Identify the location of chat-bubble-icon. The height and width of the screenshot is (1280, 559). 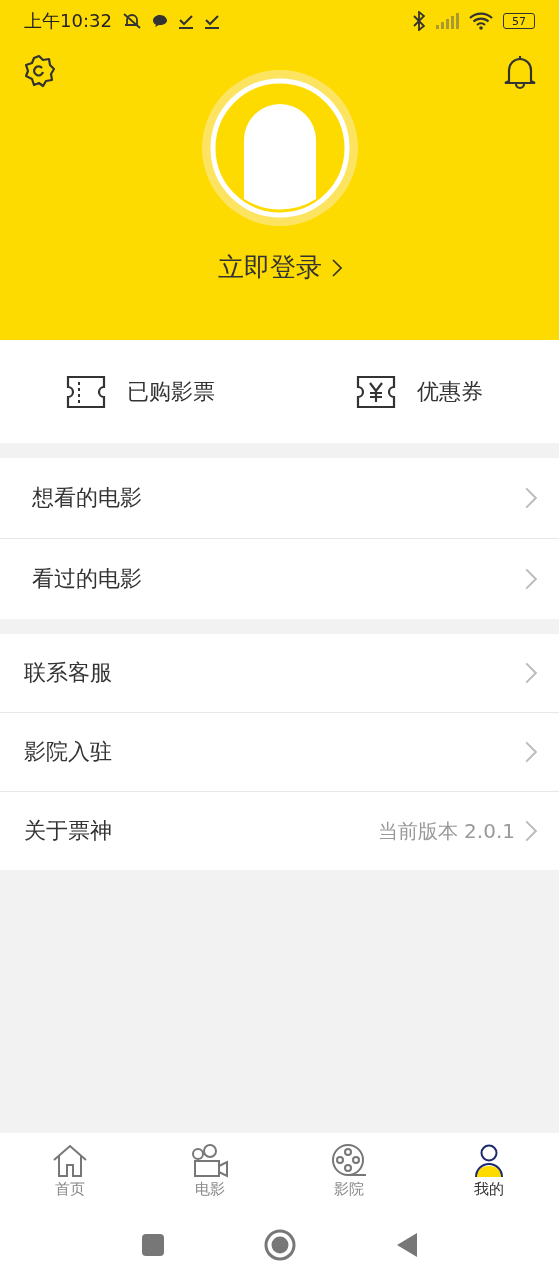
(159, 21).